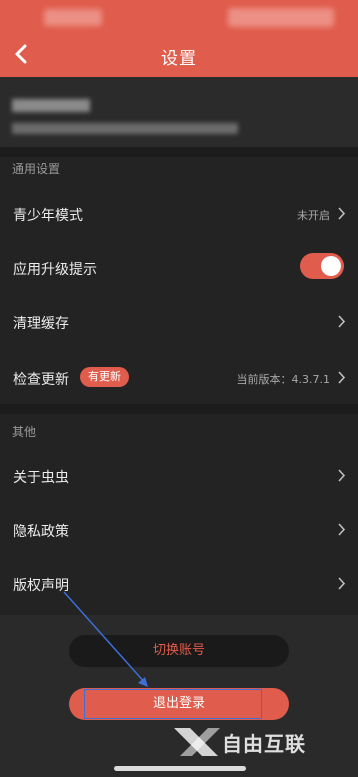 This screenshot has width=358, height=777. I want to click on row-check-update: 检查更新 当前版本：4.3.7.1, so click(179, 378).